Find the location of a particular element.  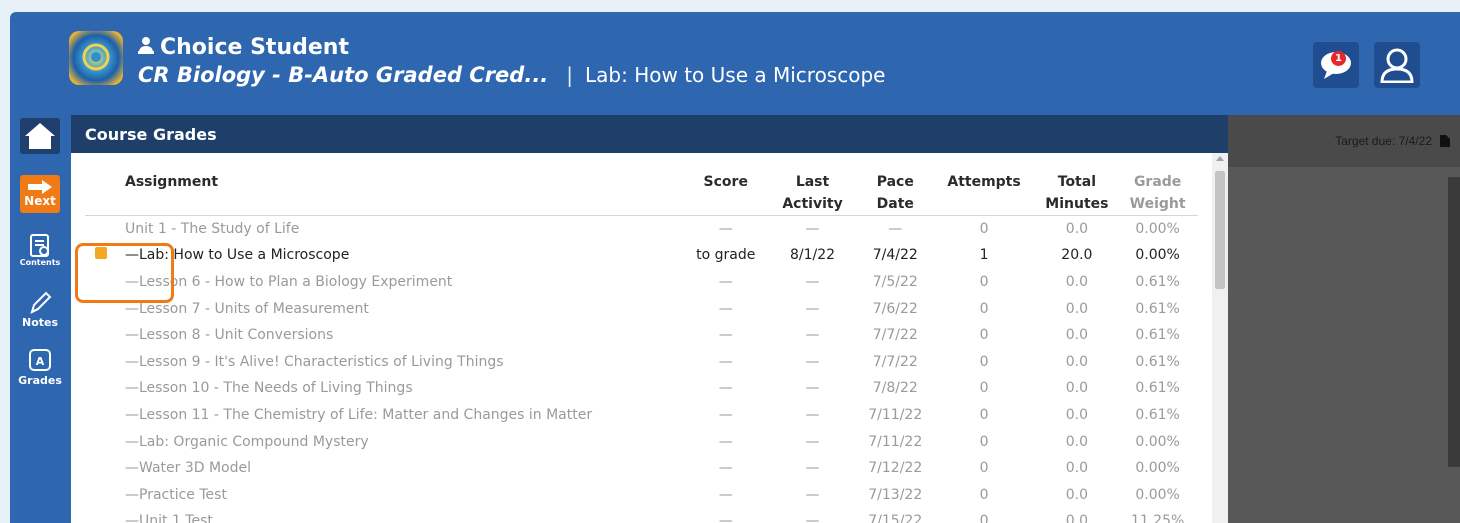

cell-pace-date: 7/15/22 is located at coordinates (895, 518).